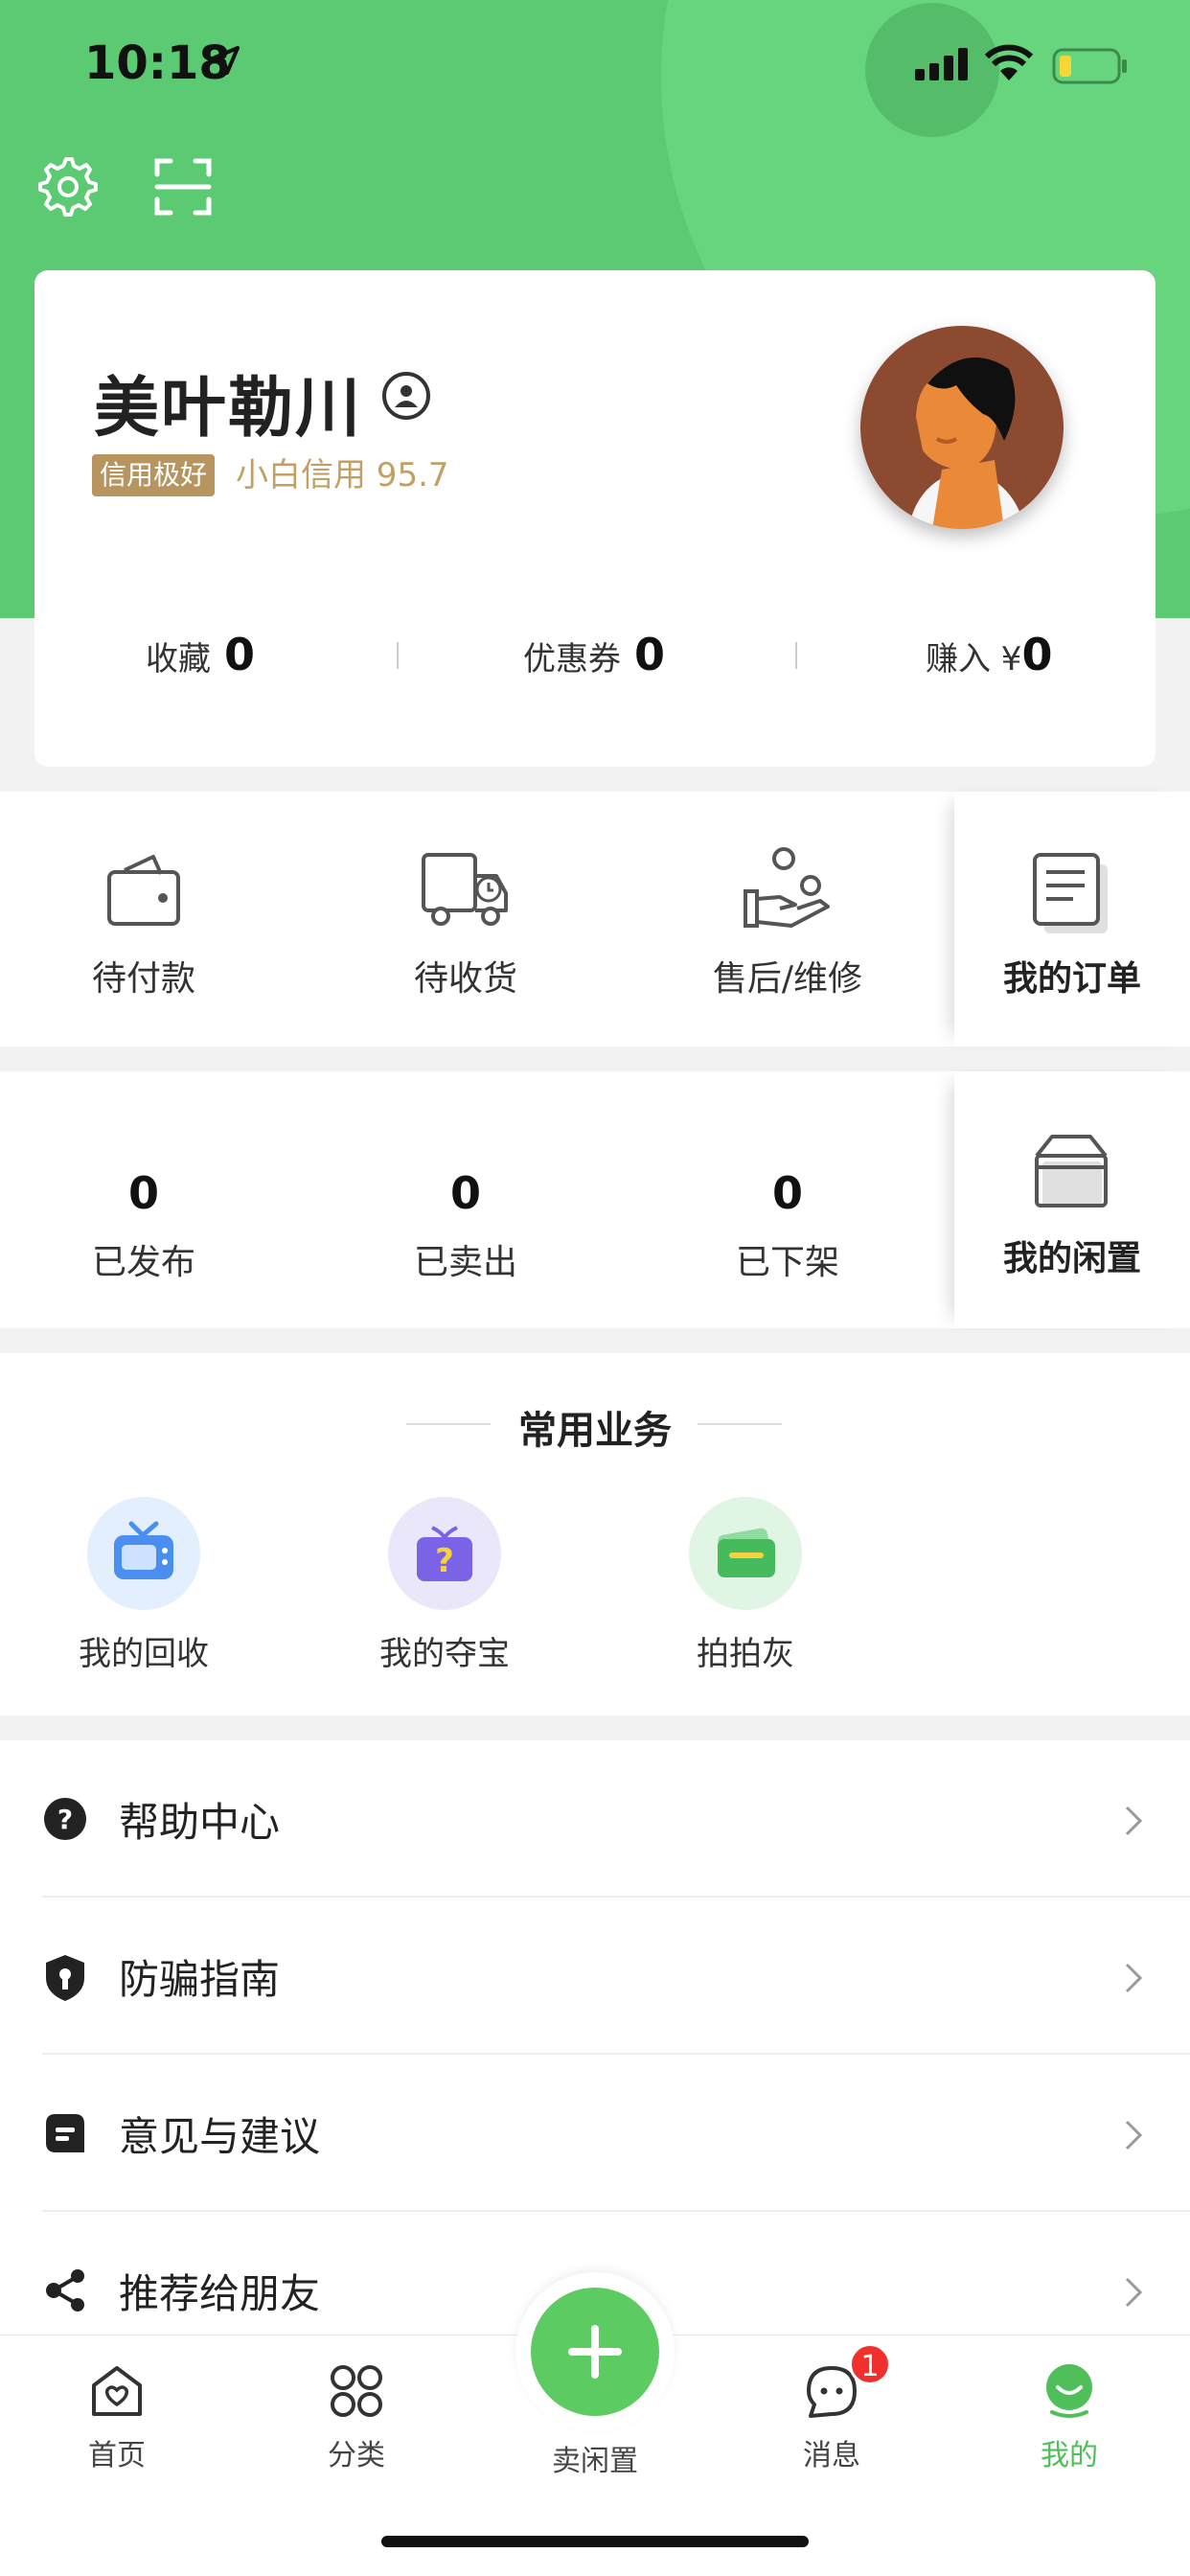  Describe the element at coordinates (117, 2455) in the screenshot. I see `tab-label: 首页` at that location.